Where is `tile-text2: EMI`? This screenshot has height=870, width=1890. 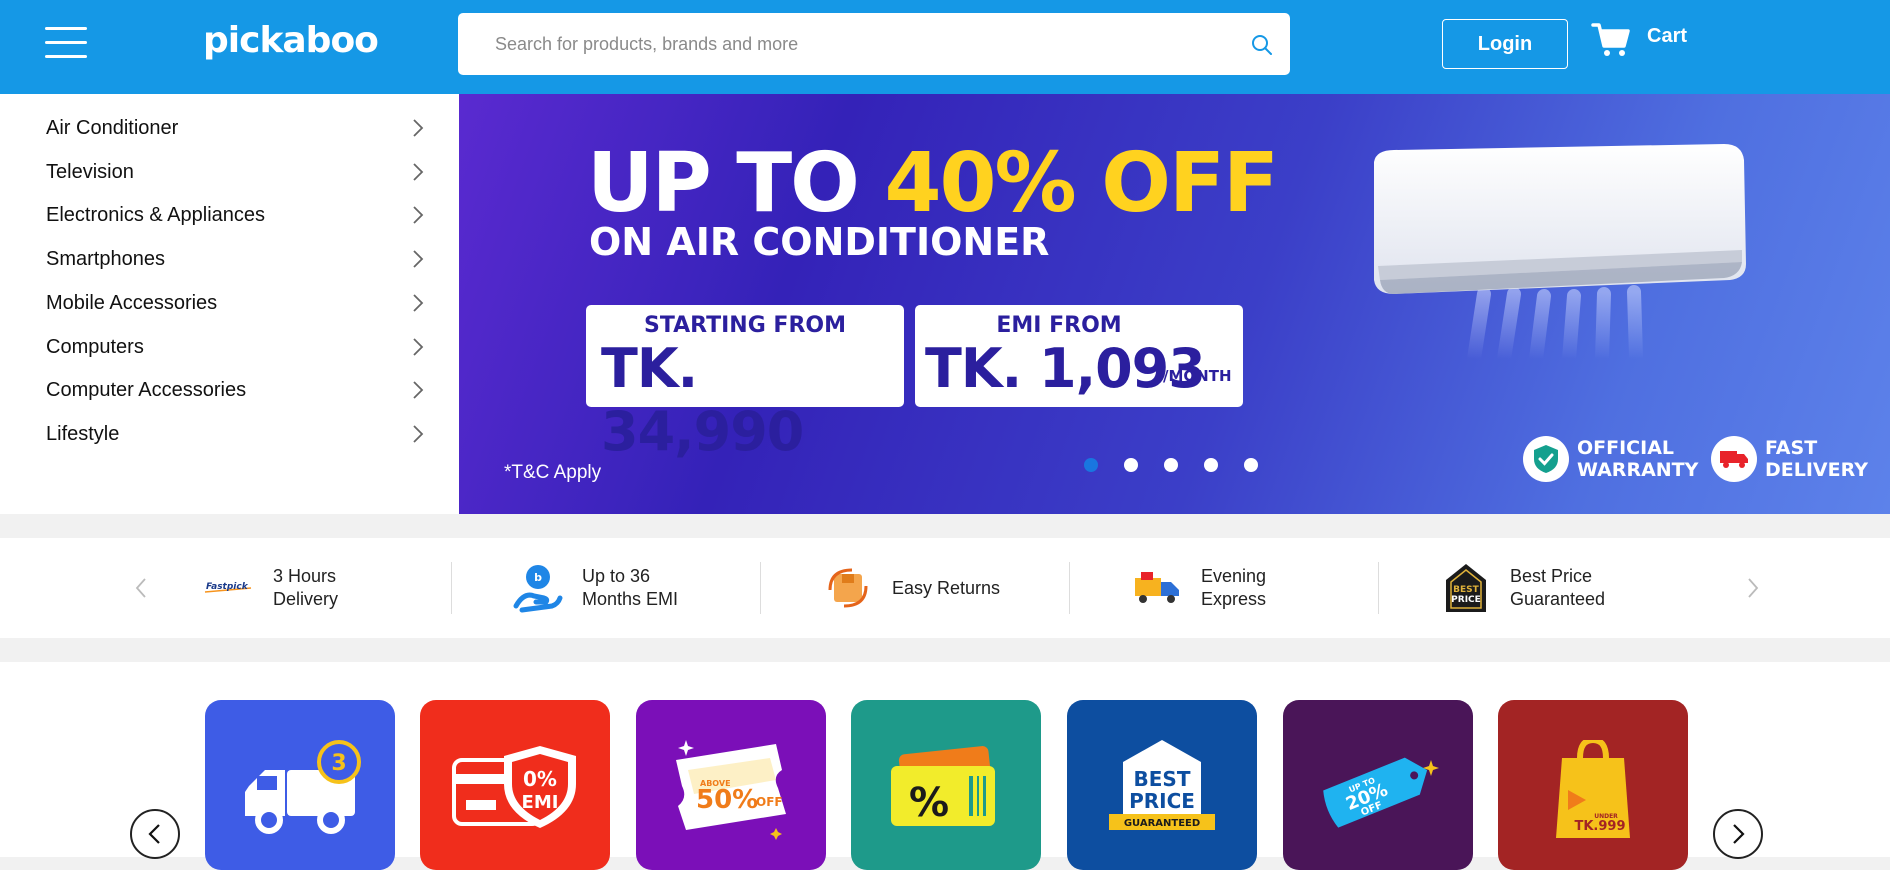 tile-text2: EMI is located at coordinates (540, 802).